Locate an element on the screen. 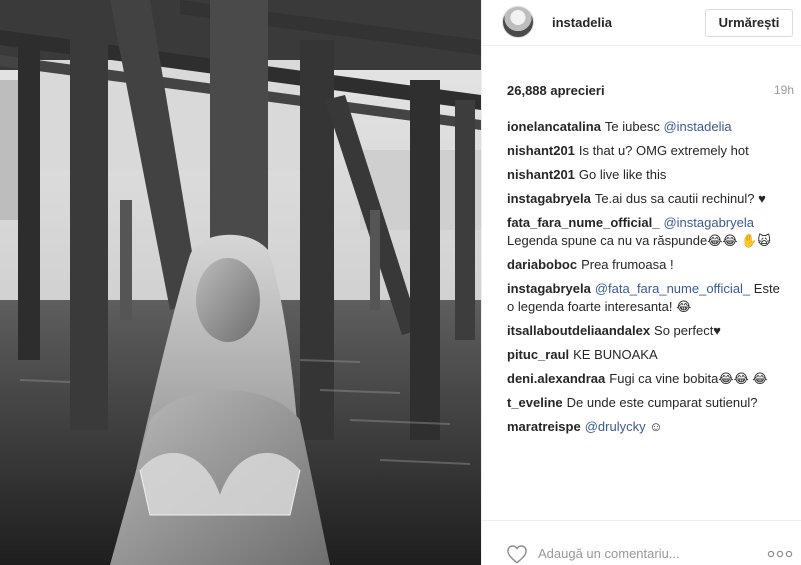  comment-item: ionelancatalina Te iubesc @instadelia is located at coordinates (647, 127).